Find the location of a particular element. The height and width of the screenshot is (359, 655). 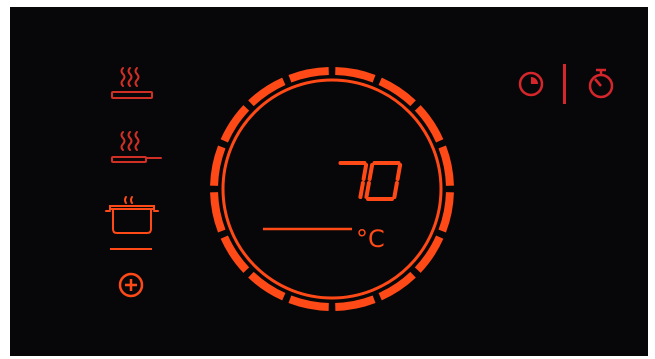

selected-mode-indicator is located at coordinates (131, 249).